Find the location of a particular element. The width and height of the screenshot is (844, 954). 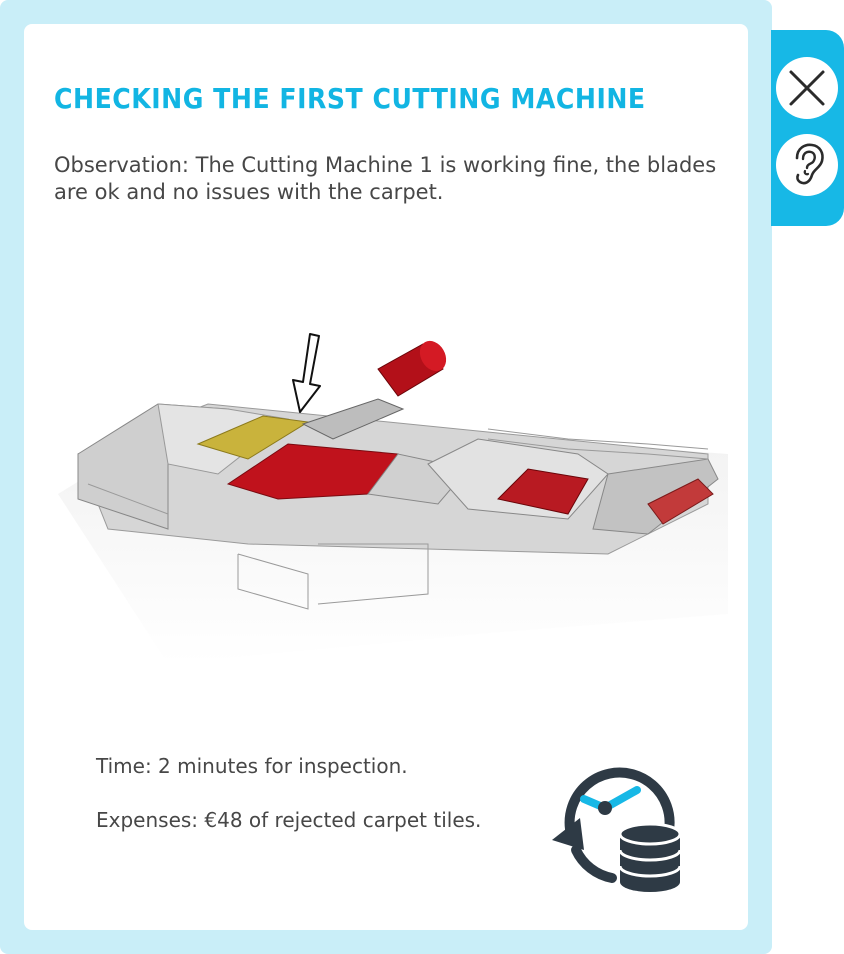

panel-title: CHECKING THE FIRST CUTTING MACHINE is located at coordinates (350, 98).